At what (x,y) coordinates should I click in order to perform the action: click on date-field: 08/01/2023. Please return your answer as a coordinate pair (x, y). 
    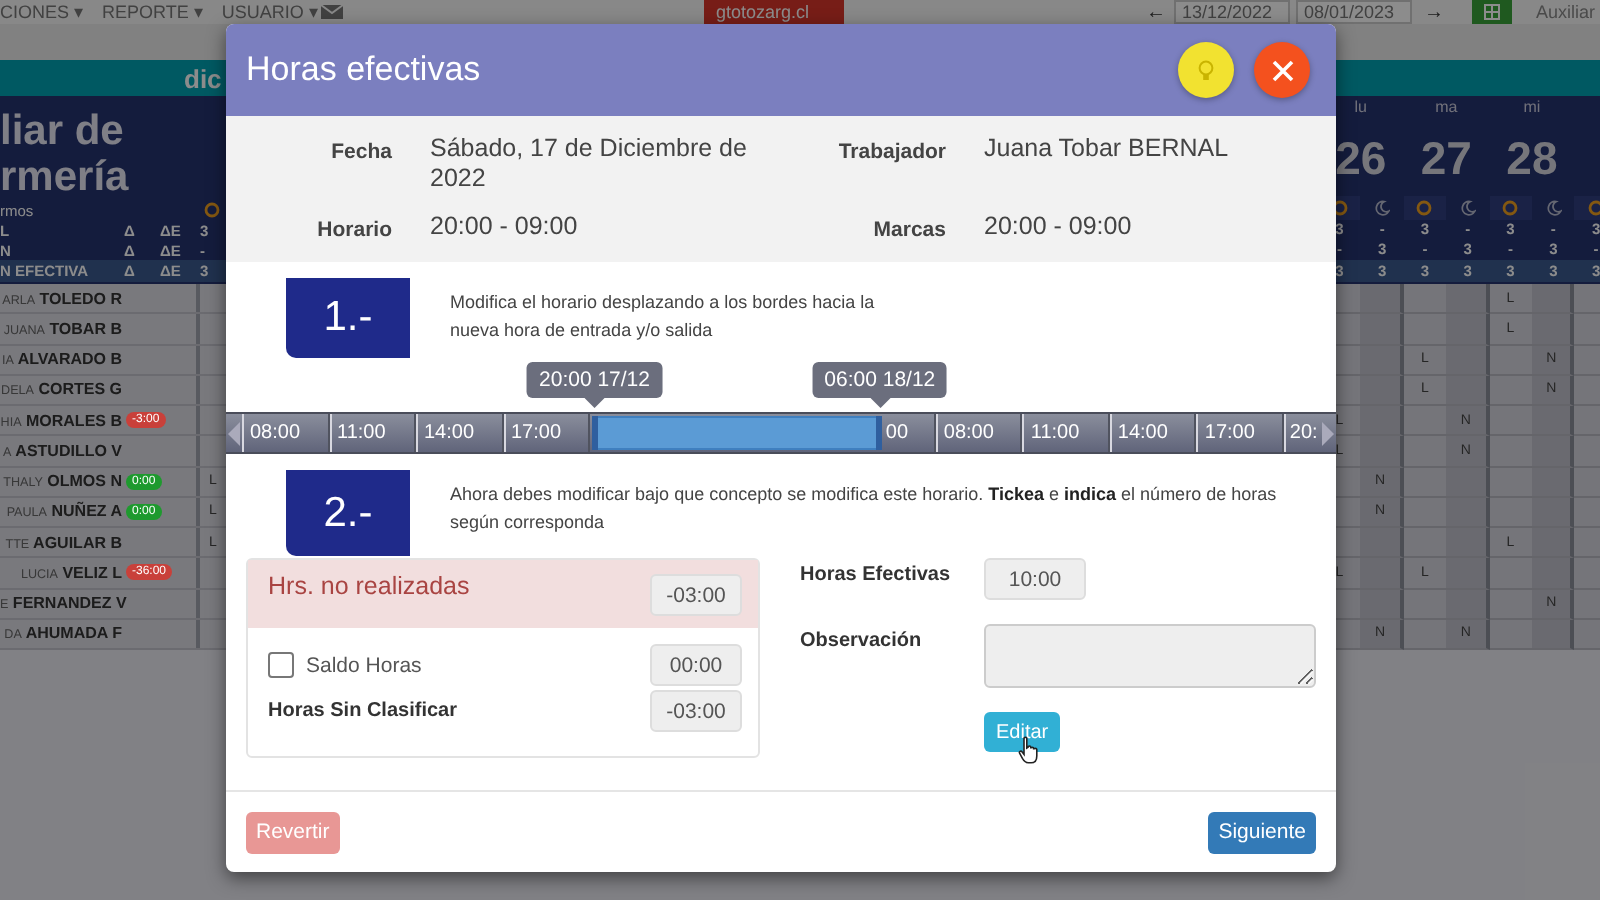
    Looking at the image, I should click on (1354, 12).